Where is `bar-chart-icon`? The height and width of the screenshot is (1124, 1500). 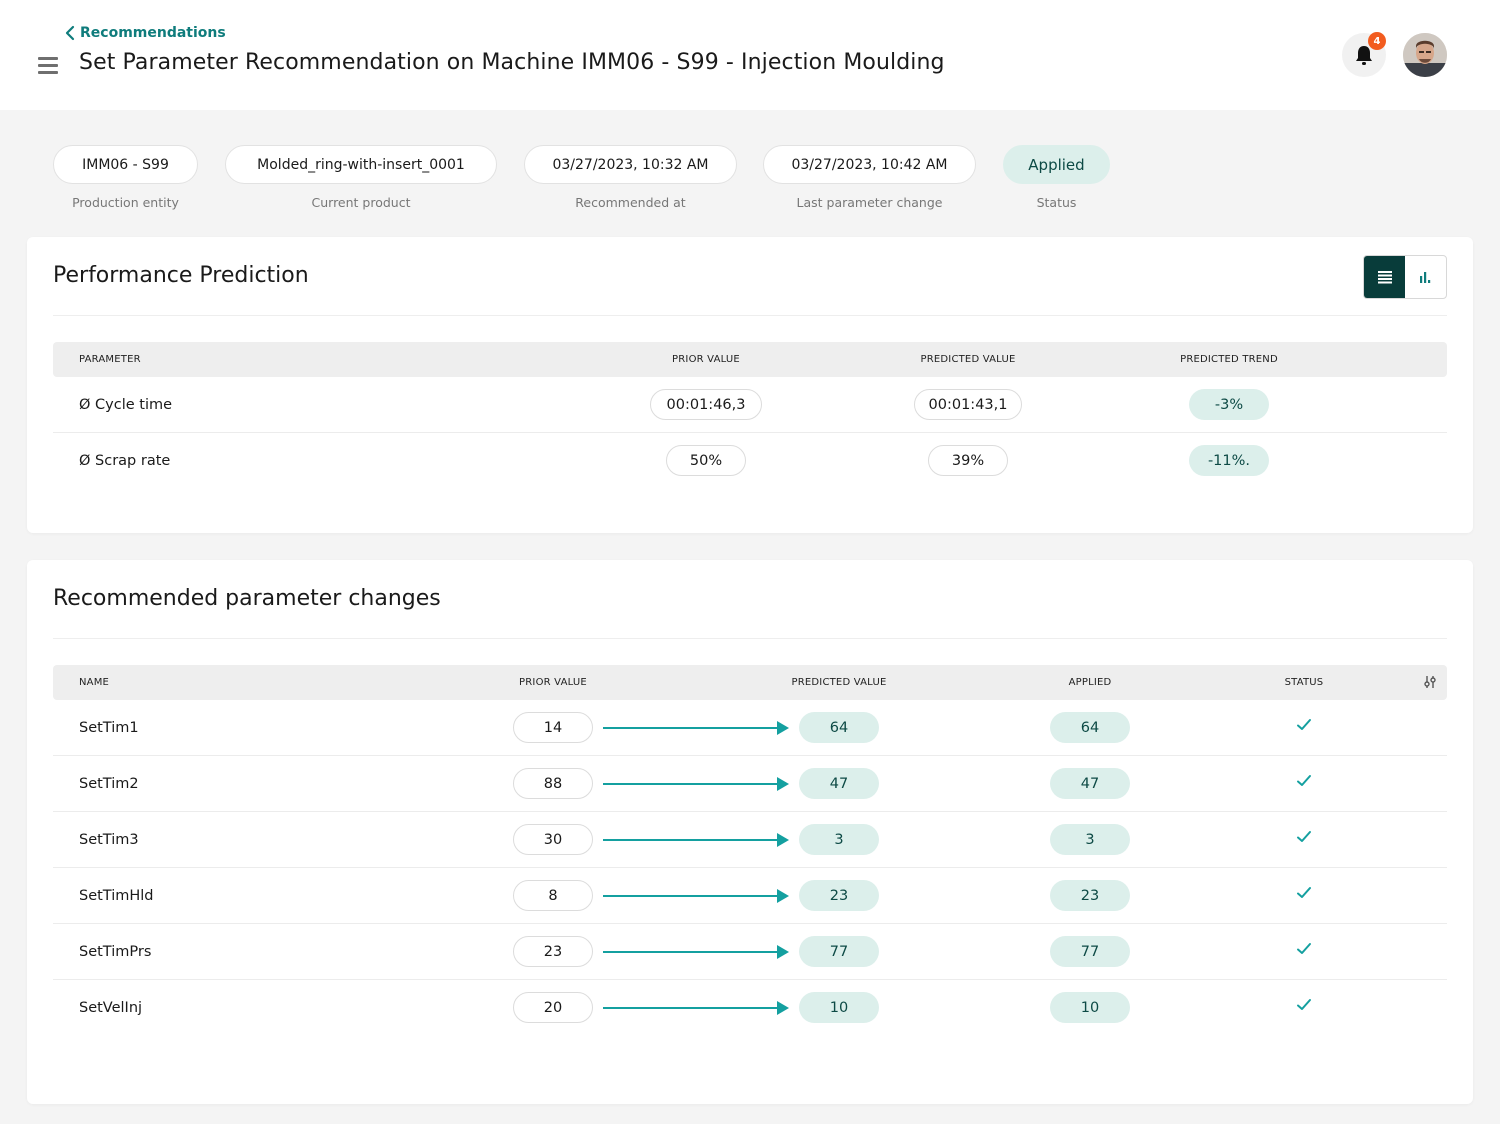
bar-chart-icon is located at coordinates (1424, 277).